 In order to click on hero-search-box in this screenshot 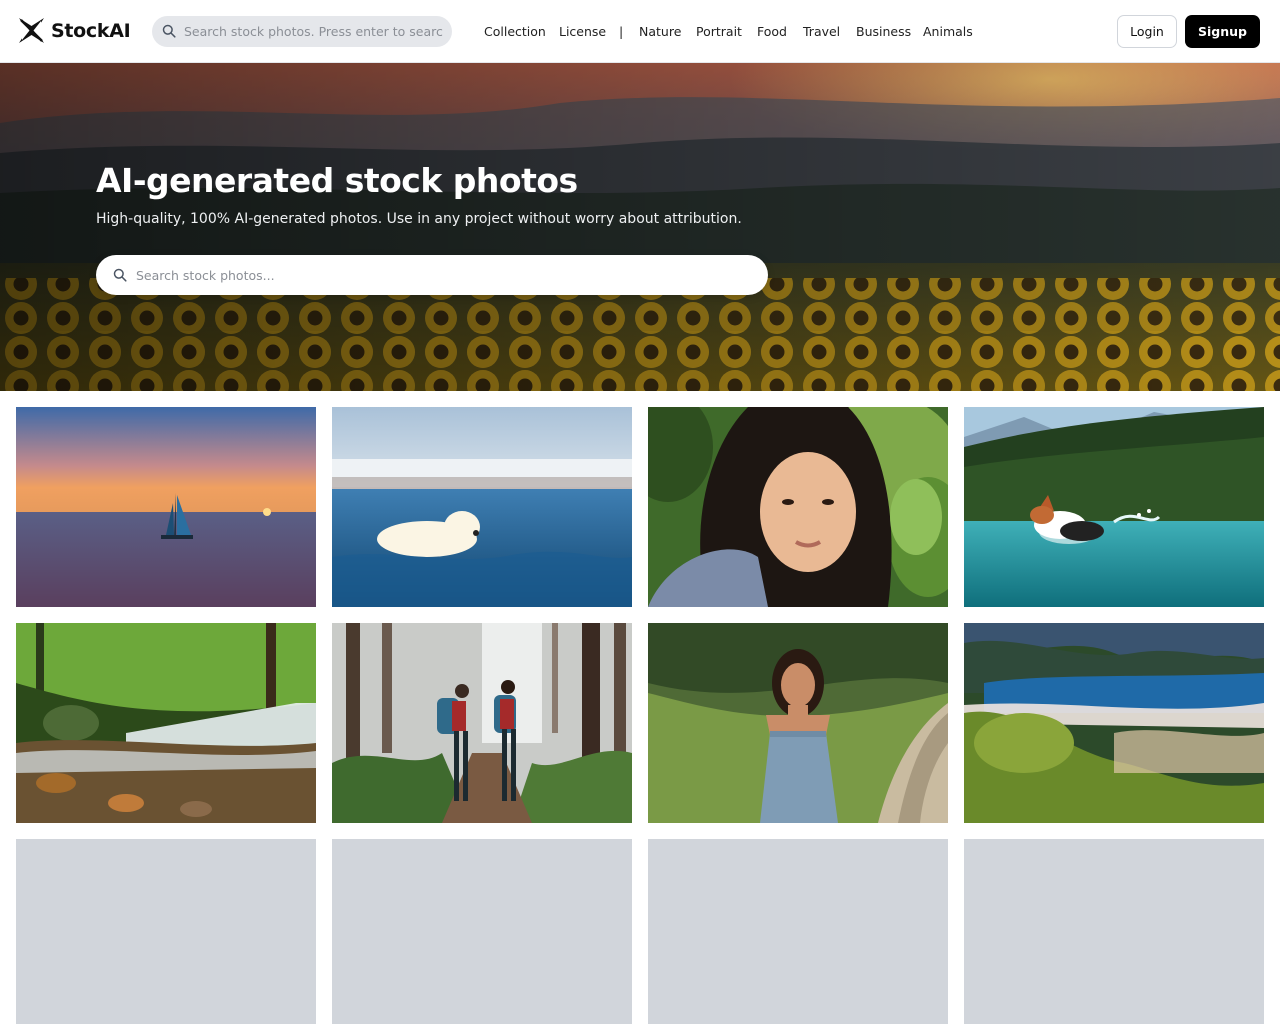, I will do `click(432, 275)`.